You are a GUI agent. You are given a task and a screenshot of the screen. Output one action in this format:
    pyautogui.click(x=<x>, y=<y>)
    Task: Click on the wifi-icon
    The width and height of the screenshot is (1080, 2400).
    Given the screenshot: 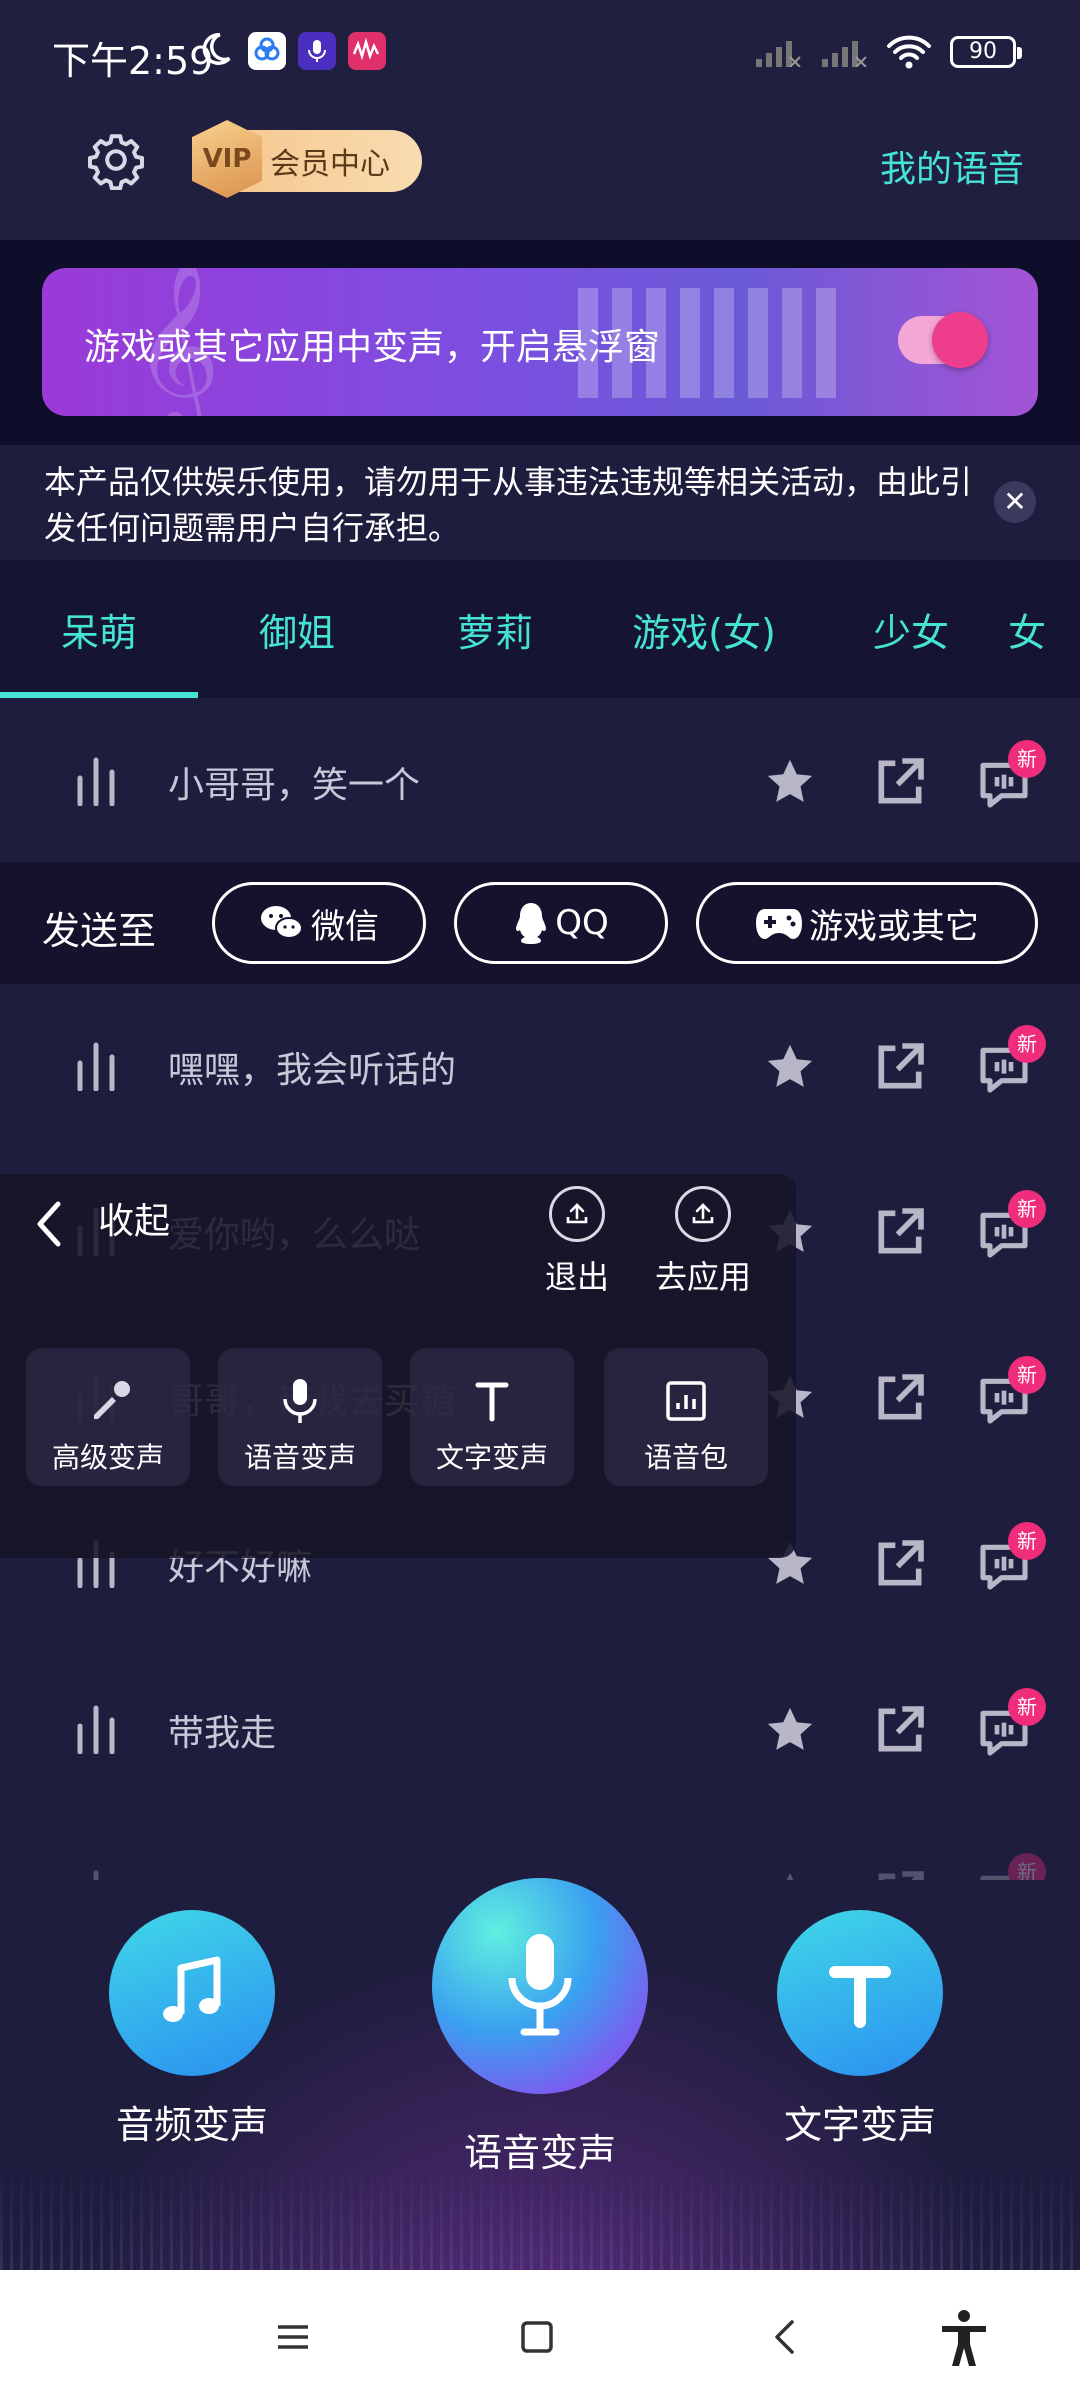 What is the action you would take?
    pyautogui.click(x=909, y=52)
    